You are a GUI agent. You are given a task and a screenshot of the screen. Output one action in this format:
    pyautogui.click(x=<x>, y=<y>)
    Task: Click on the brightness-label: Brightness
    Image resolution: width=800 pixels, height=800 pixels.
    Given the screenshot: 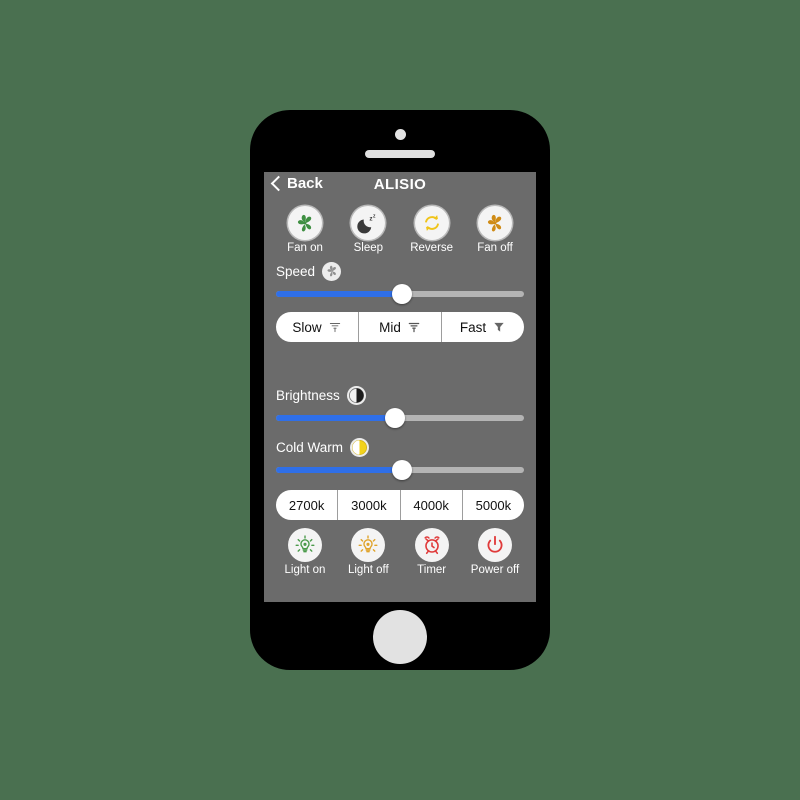 What is the action you would take?
    pyautogui.click(x=308, y=395)
    